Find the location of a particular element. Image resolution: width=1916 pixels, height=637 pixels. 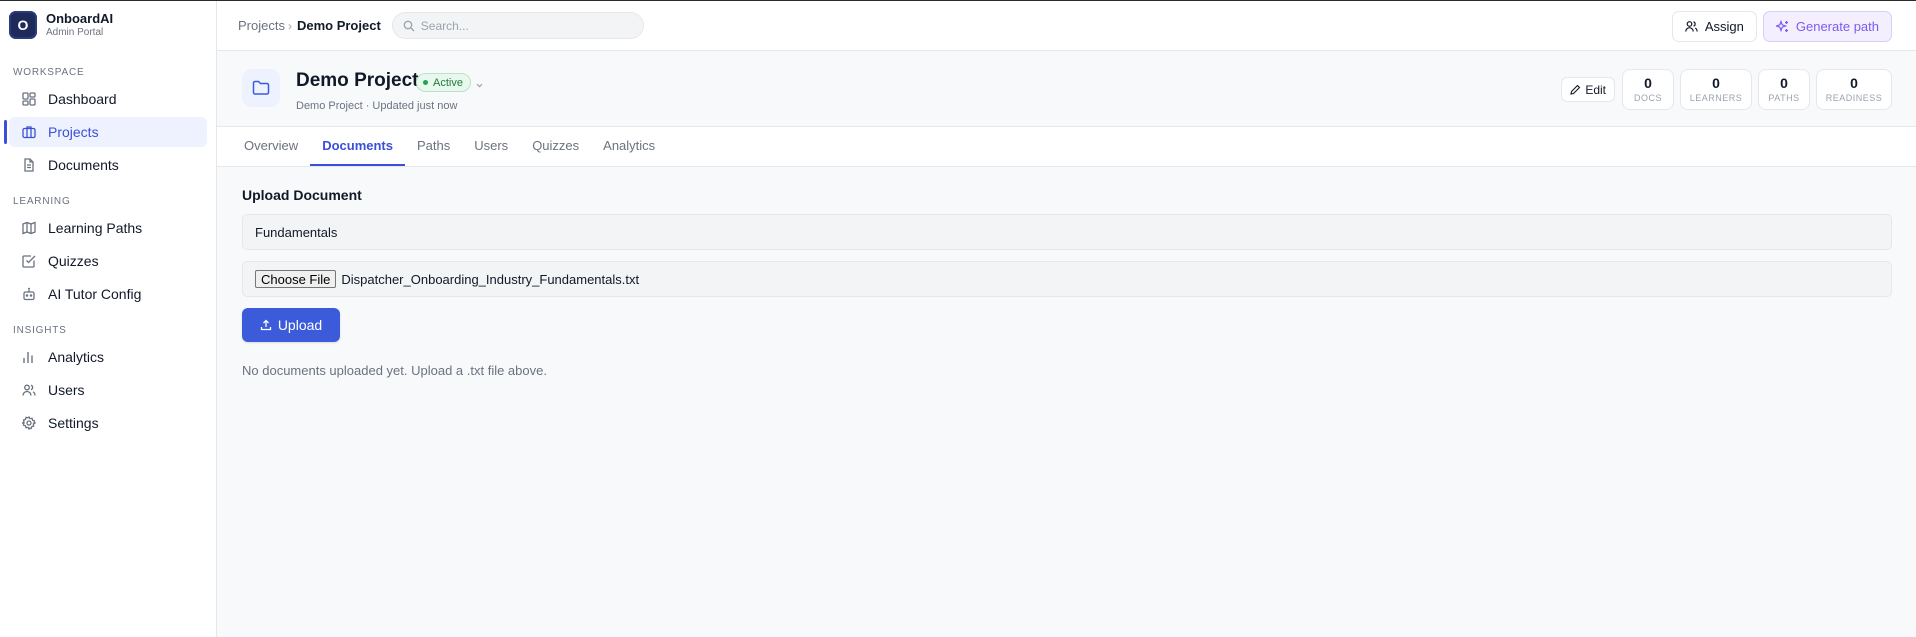

choose-file-button: Choose File is located at coordinates (296, 279).